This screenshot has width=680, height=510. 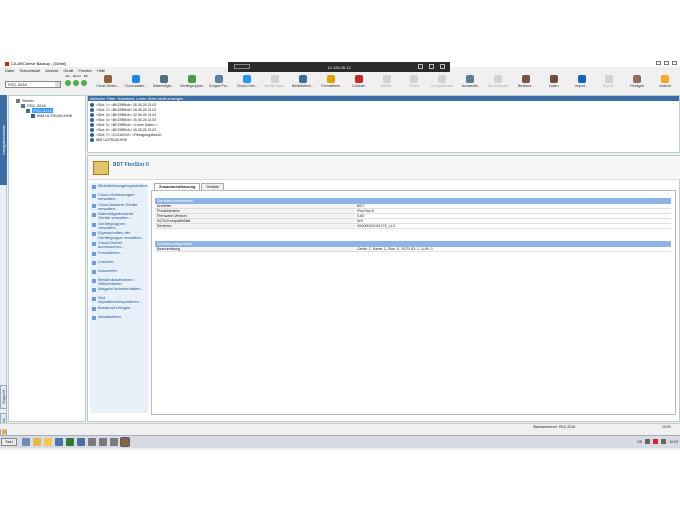 What do you see at coordinates (442, 84) in the screenshot?
I see `toolbar-button: Komprimieren` at bounding box center [442, 84].